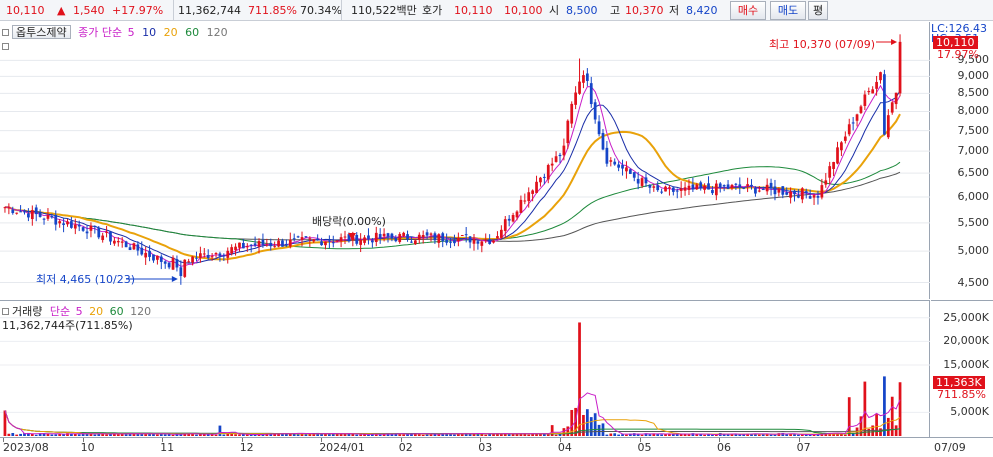 The width and height of the screenshot is (993, 457). I want to click on dividend-annotation: 배당락(0.00%), so click(349, 221).